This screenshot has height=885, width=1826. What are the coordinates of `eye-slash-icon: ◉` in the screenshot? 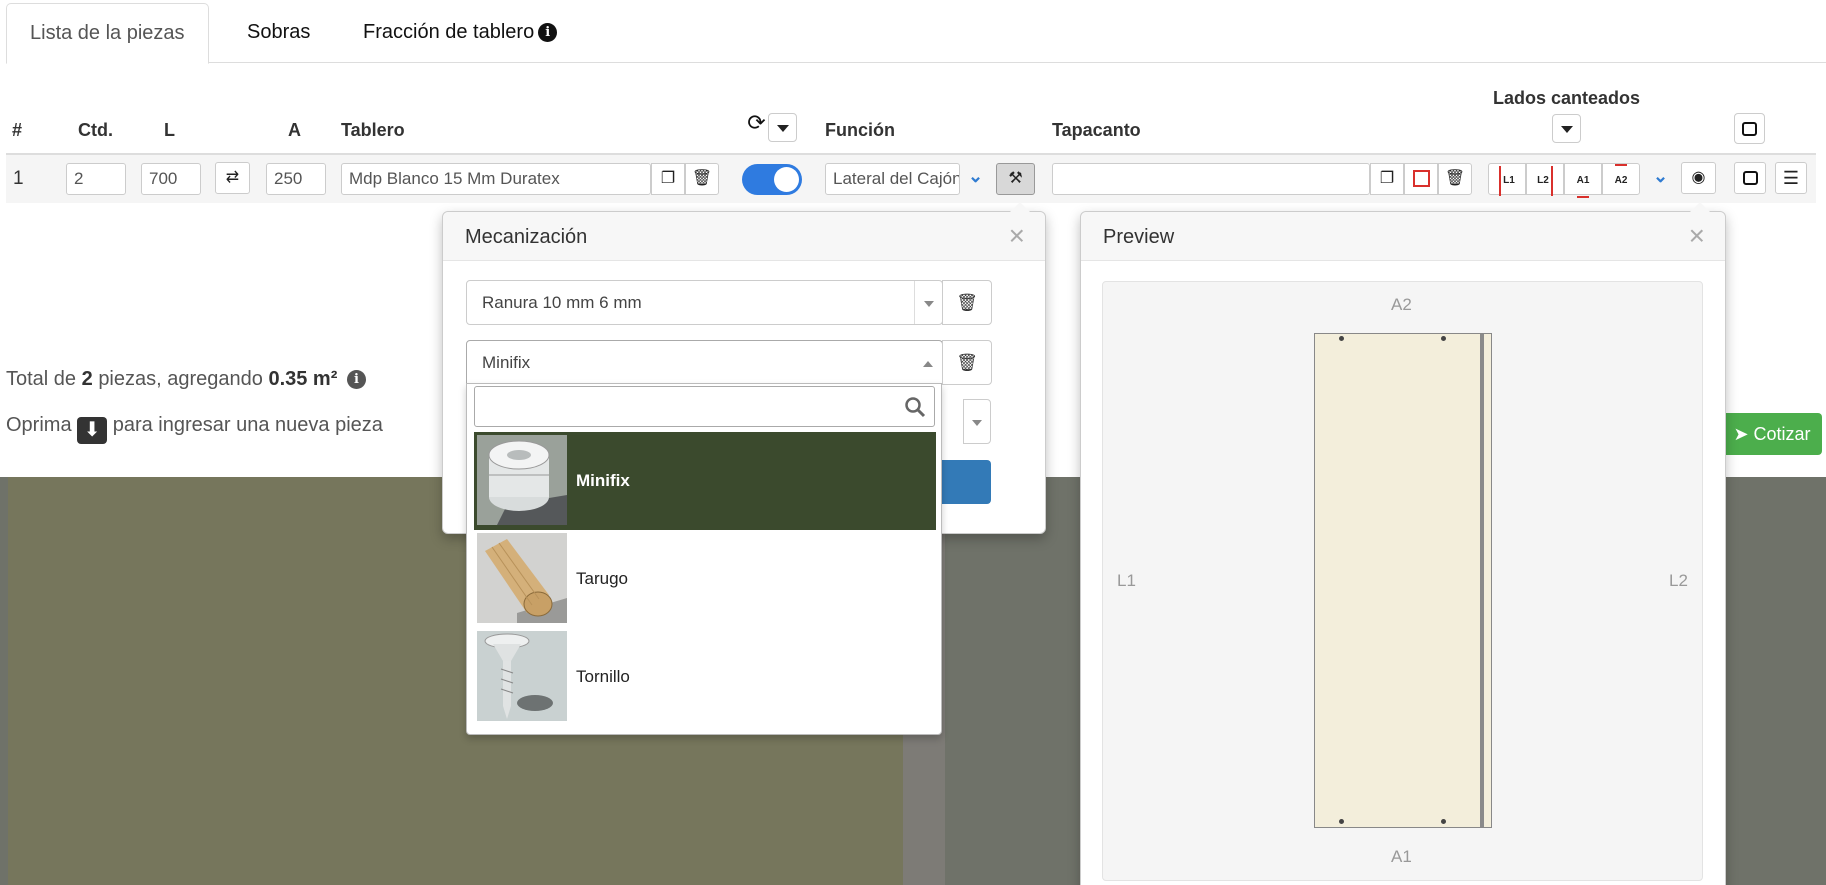 It's located at (1698, 177).